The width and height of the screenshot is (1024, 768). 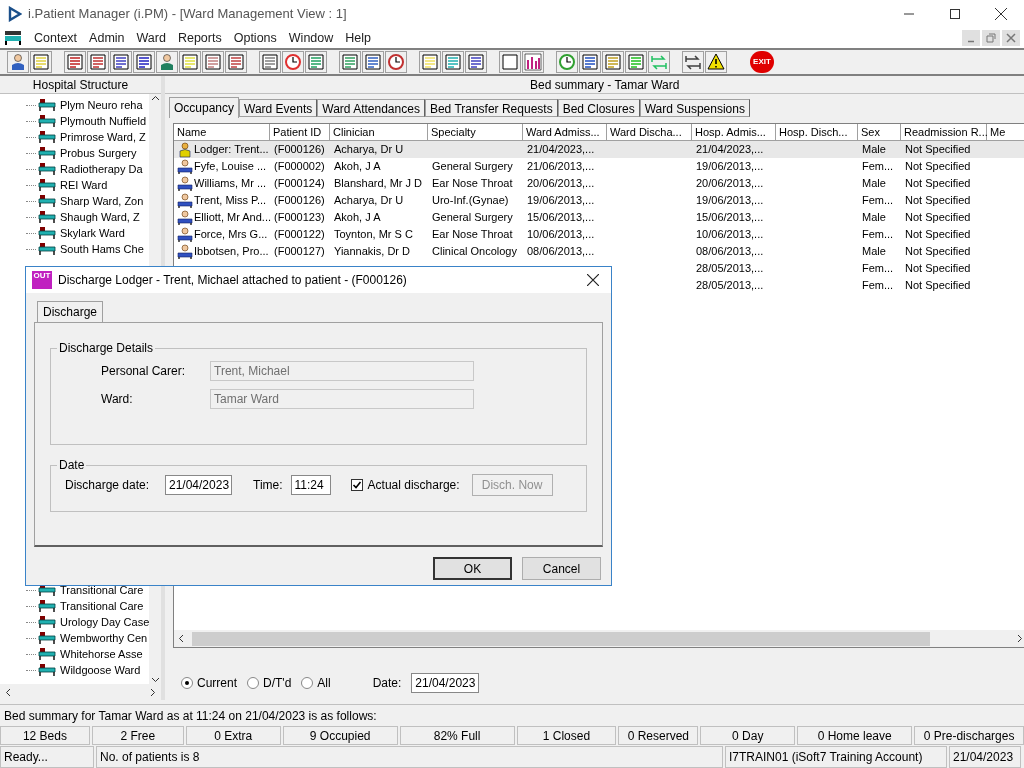 I want to click on table-row: Trent, Miss P... (F000126) Acharya, Dr U Uro-Inf.(Gynae) 19/06/2013,... 19/06/2013,... Fem... Not Specified, so click(x=599, y=200).